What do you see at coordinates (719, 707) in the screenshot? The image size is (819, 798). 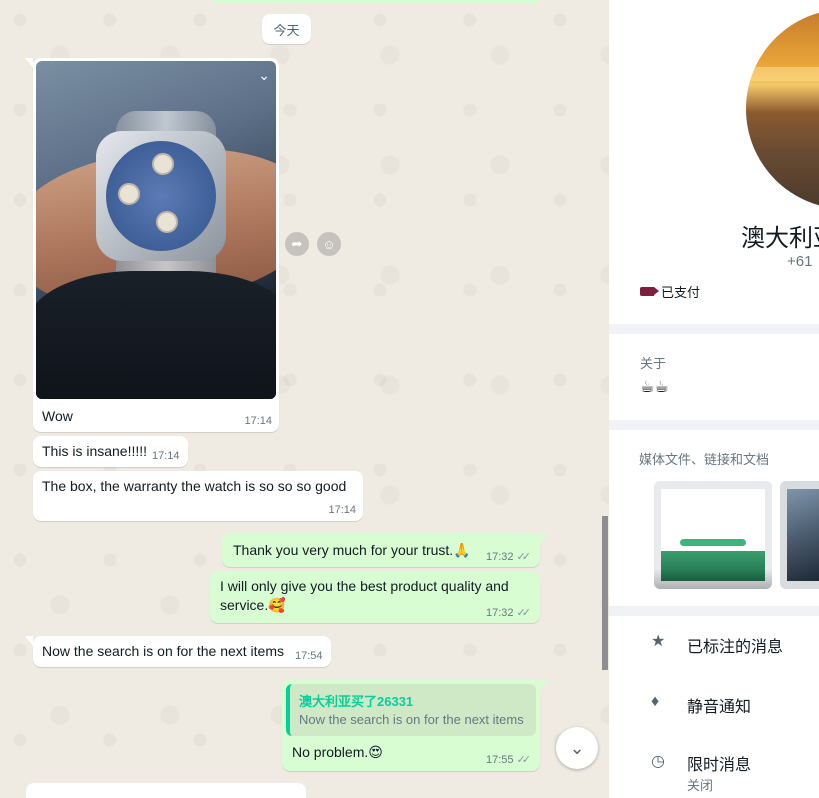 I see `mute-label: 静音通知` at bounding box center [719, 707].